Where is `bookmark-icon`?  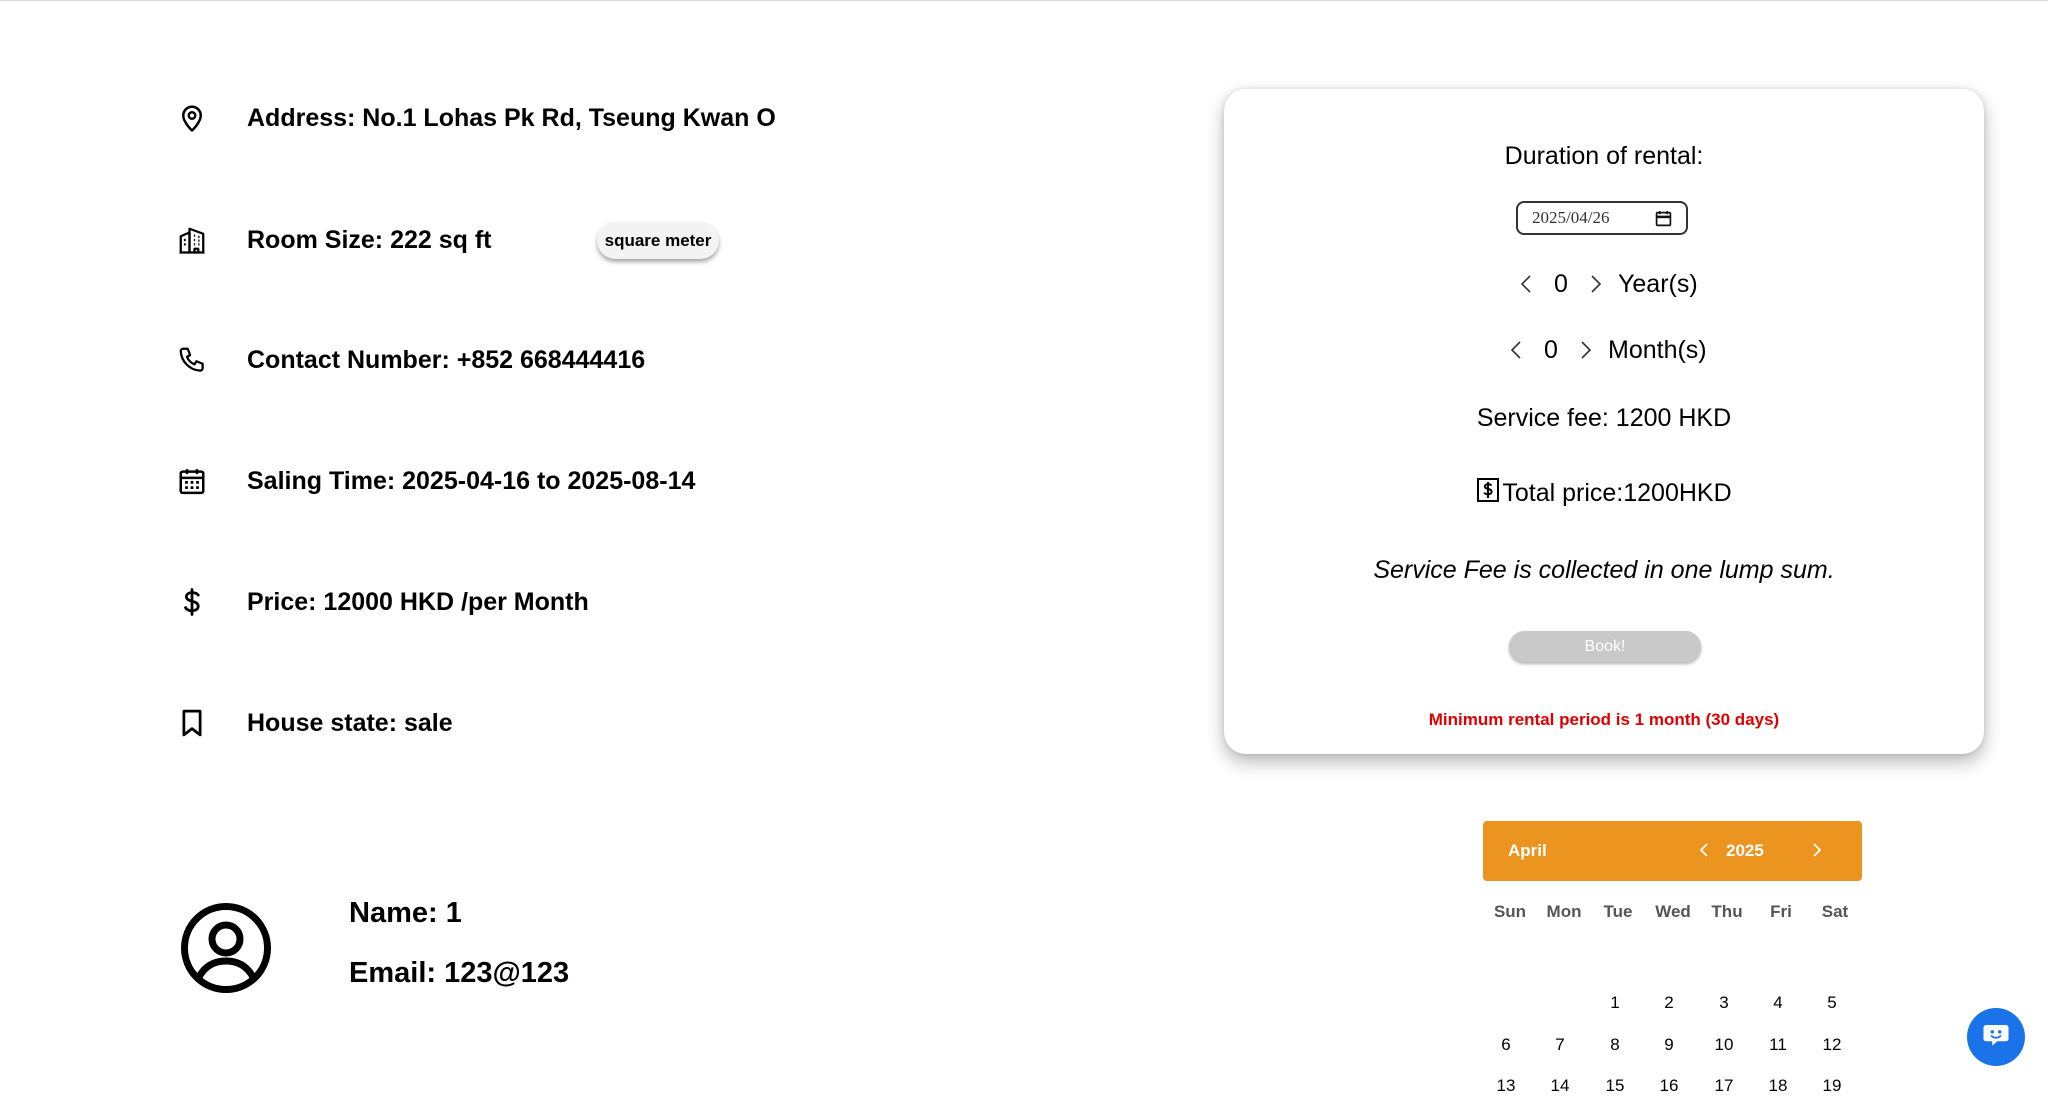 bookmark-icon is located at coordinates (192, 723).